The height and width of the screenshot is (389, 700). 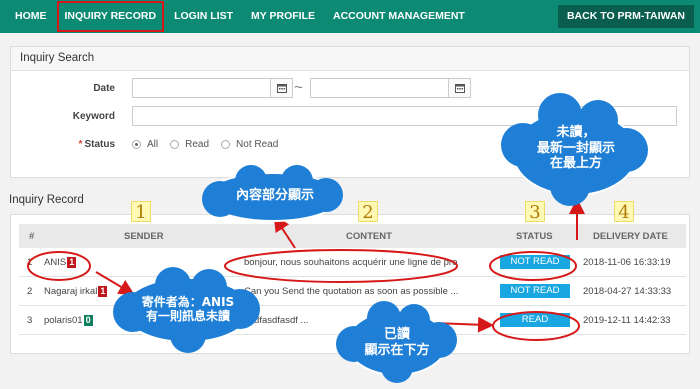 What do you see at coordinates (274, 195) in the screenshot?
I see `cloud-content-text: 內容部分顯示` at bounding box center [274, 195].